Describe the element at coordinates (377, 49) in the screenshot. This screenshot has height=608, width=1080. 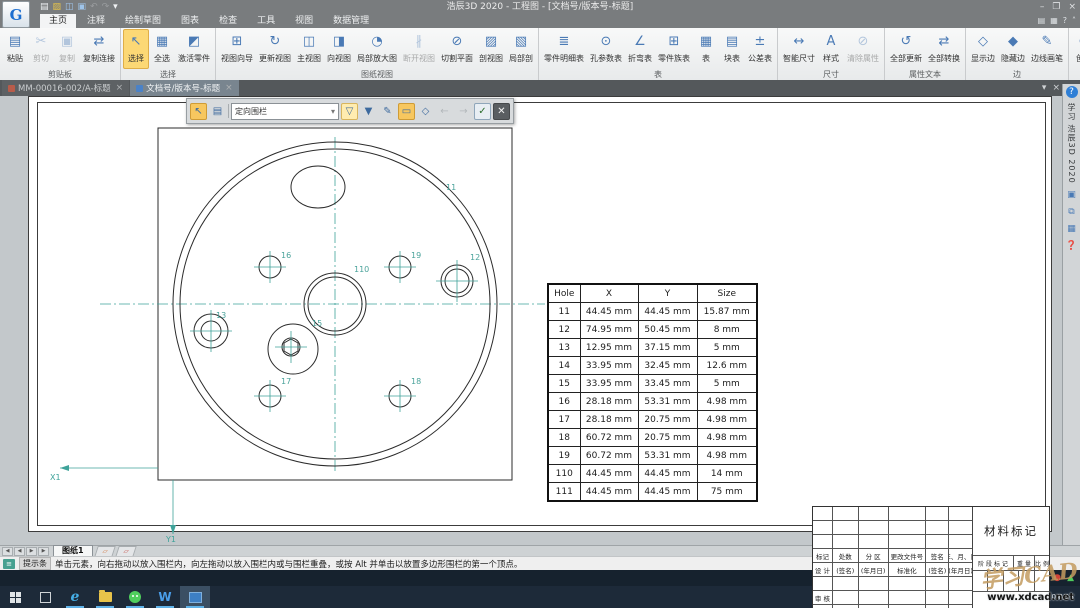
I see `ribbon-button: ◔ 局部放大图` at that location.